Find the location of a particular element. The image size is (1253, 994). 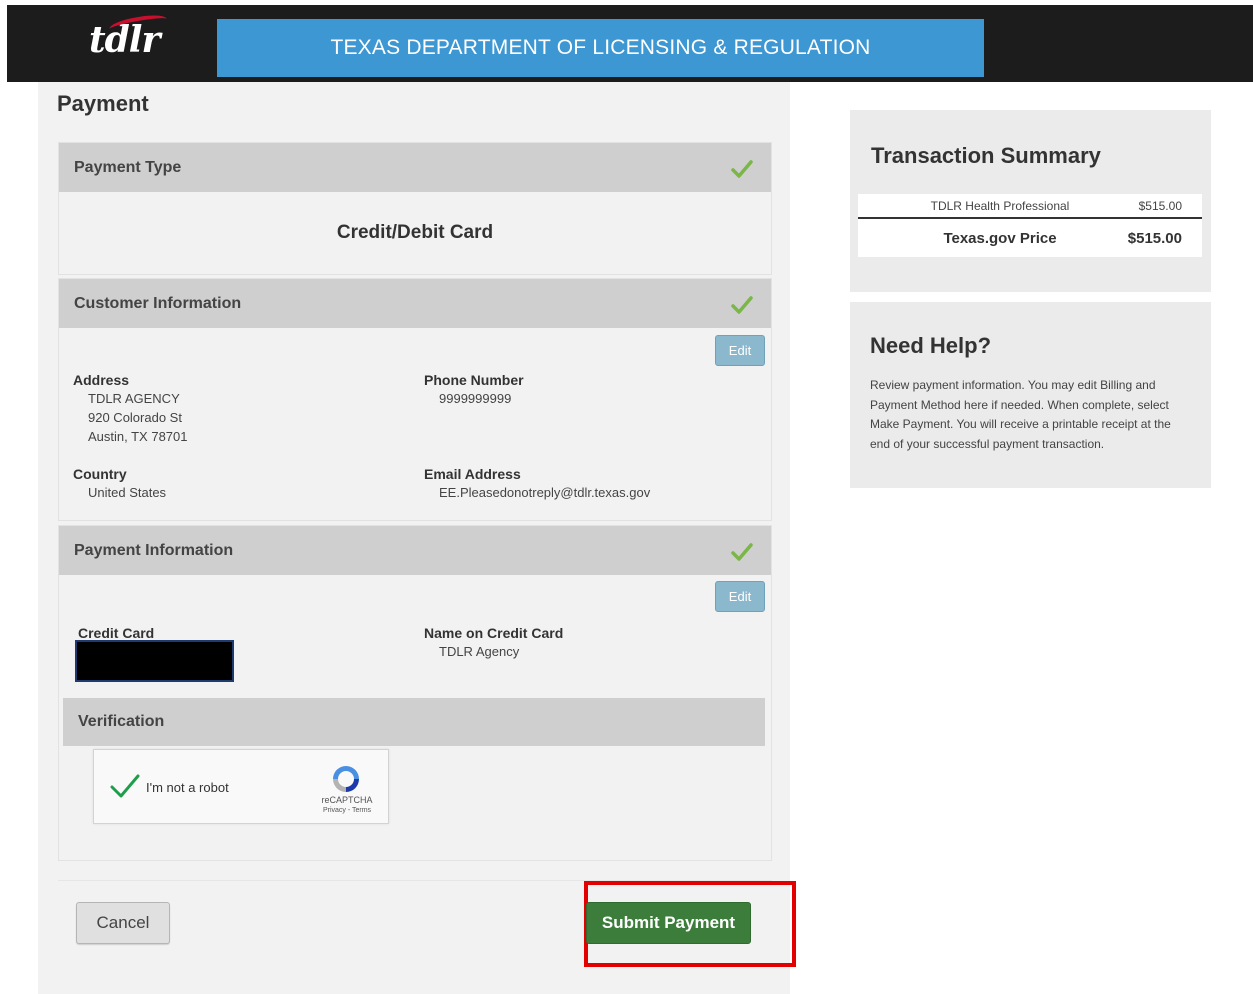

total-label: Texas.gov Price is located at coordinates (1000, 238).